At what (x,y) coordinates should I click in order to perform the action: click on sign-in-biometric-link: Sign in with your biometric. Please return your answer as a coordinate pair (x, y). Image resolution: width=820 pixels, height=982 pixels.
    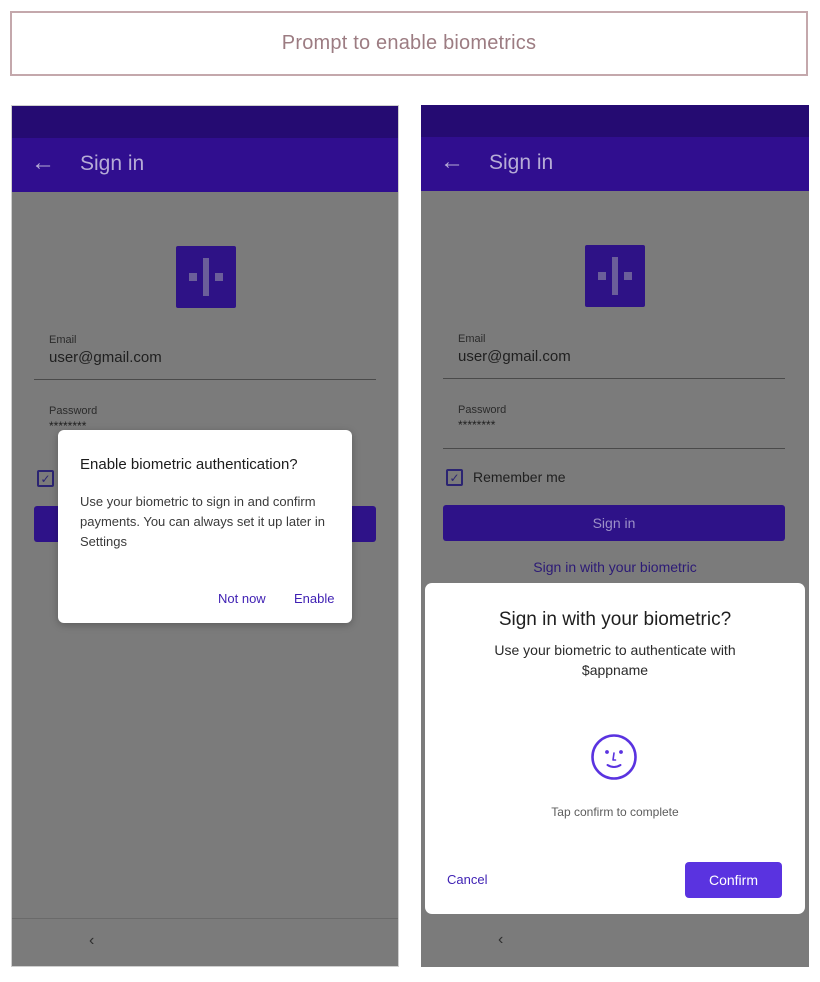
    Looking at the image, I should click on (615, 567).